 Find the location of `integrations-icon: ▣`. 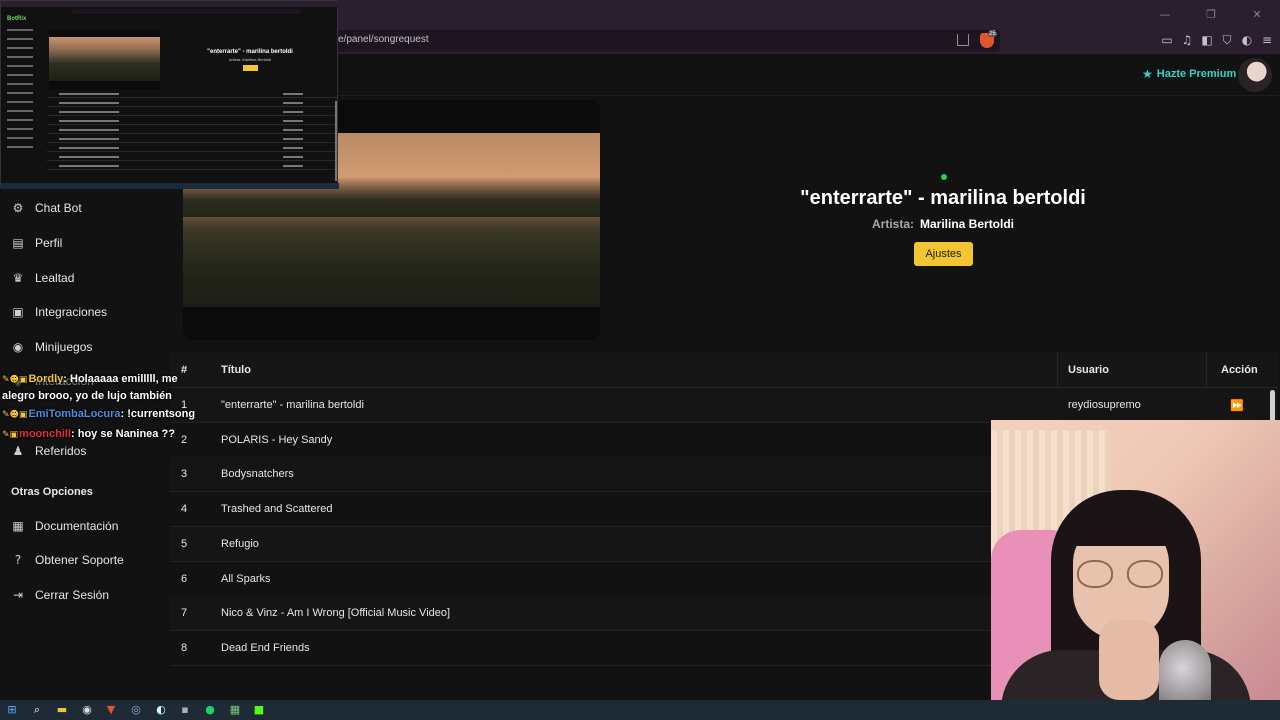

integrations-icon: ▣ is located at coordinates (18, 312).